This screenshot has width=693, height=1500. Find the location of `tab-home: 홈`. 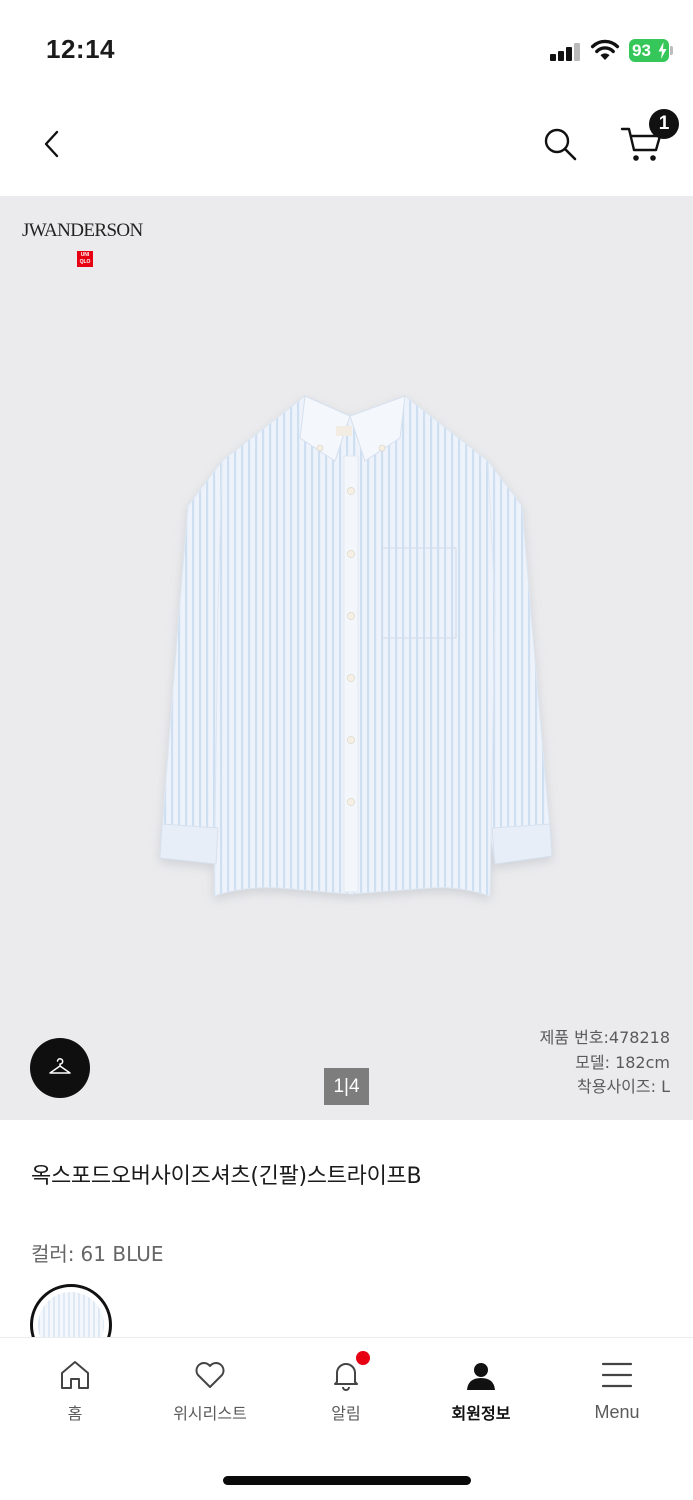

tab-home: 홈 is located at coordinates (75, 1393).